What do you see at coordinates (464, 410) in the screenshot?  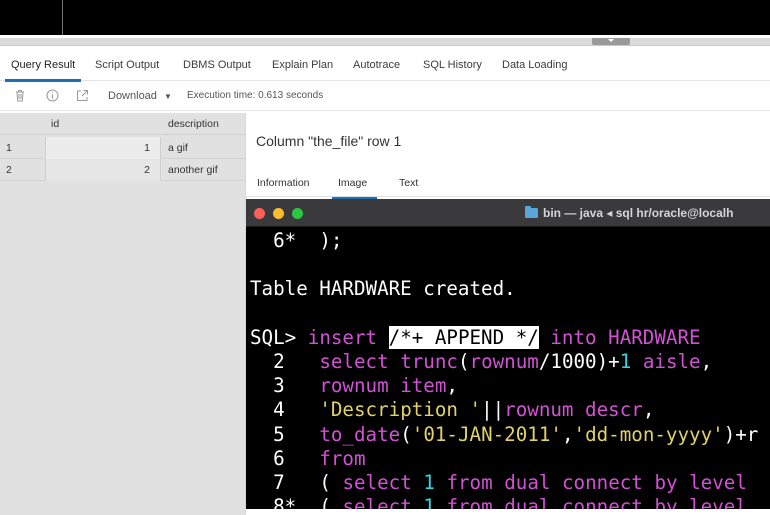 I see `code-line: 4 'Description '||rownum descr,` at bounding box center [464, 410].